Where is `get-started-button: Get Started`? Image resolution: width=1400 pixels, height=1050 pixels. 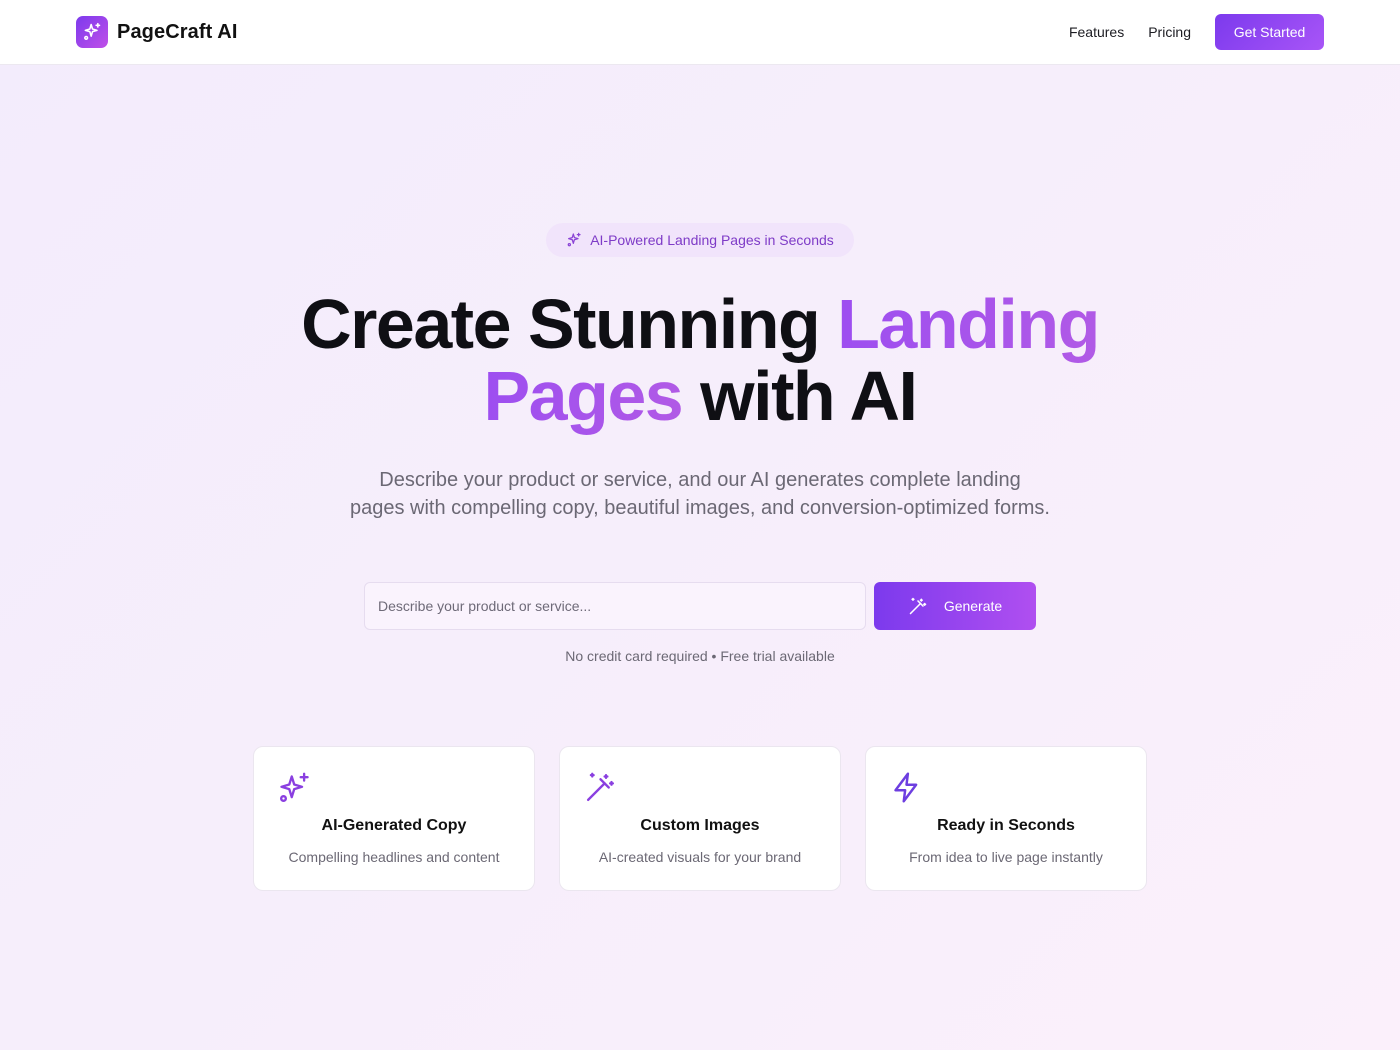
get-started-button: Get Started is located at coordinates (1269, 32).